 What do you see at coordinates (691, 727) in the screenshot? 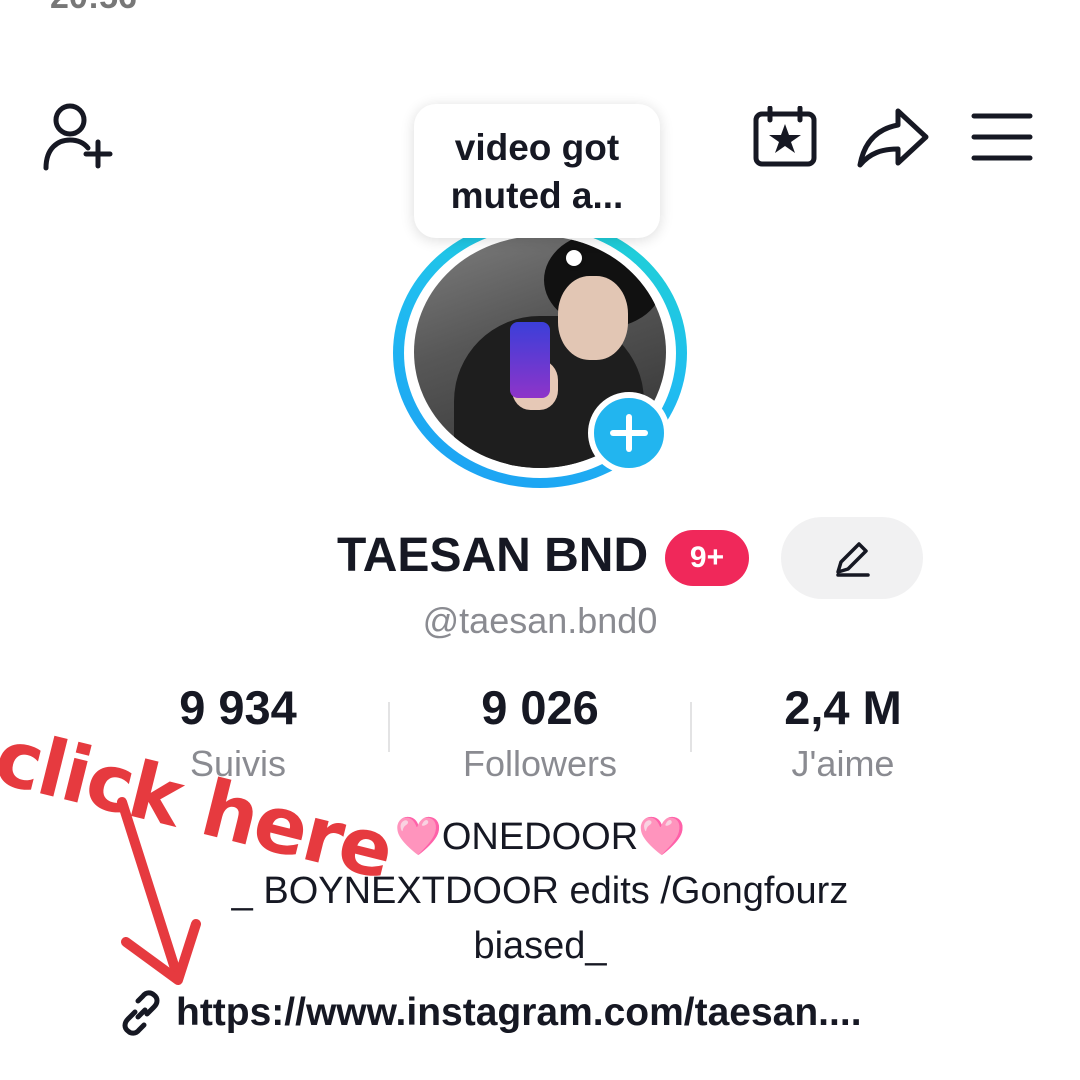
I see `divider` at bounding box center [691, 727].